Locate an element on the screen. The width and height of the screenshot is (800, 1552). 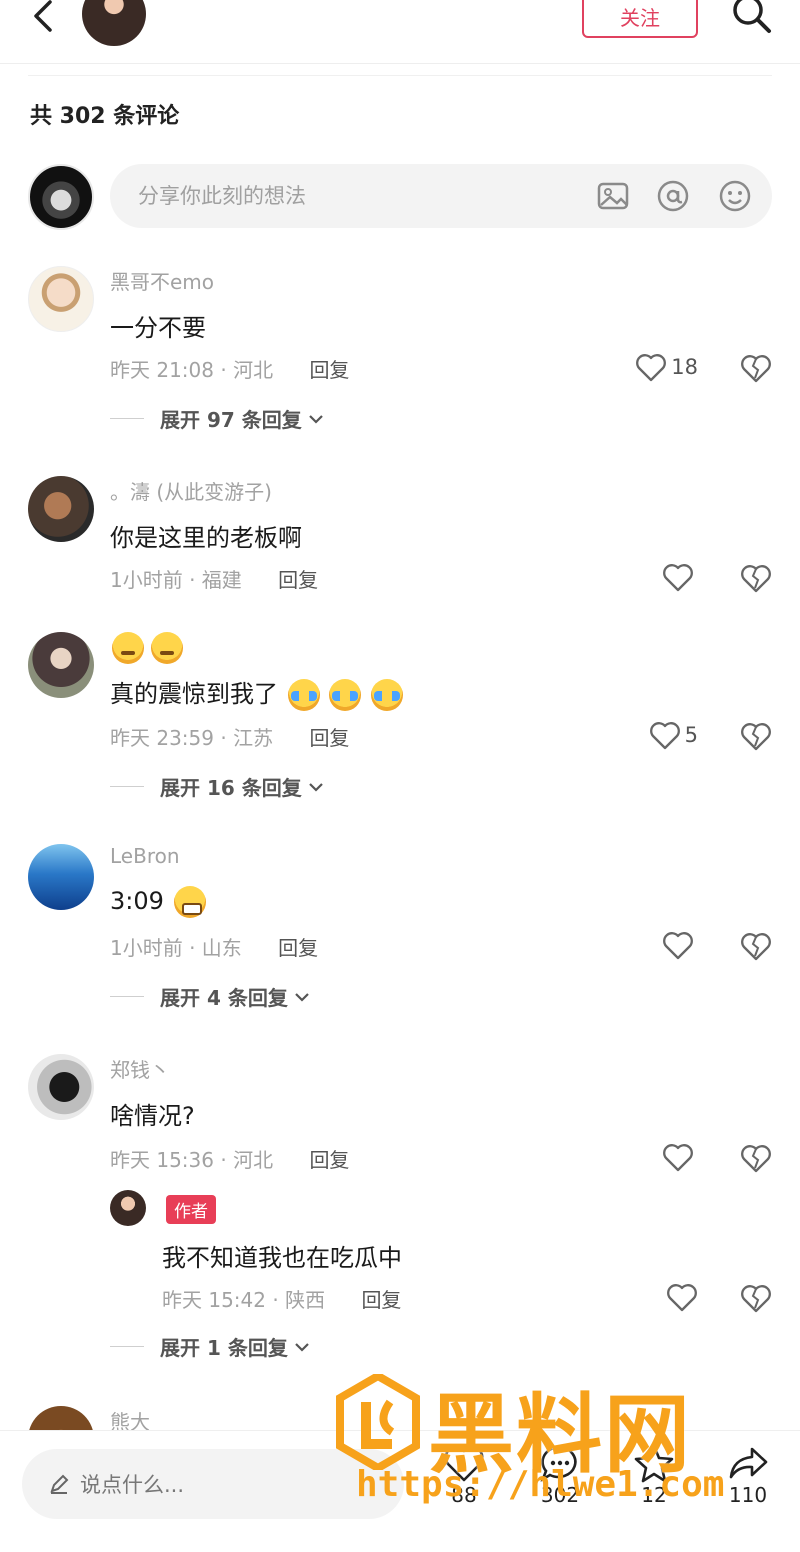
at-icon is located at coordinates (673, 196).